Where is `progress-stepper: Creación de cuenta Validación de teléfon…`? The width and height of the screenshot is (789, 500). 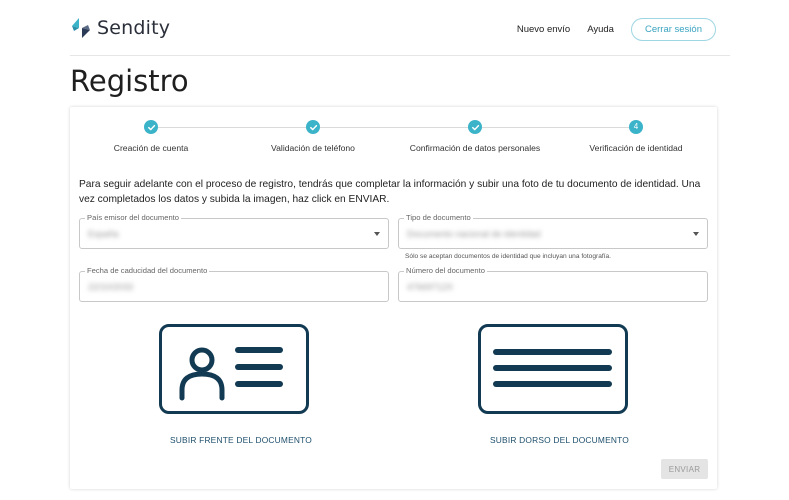
progress-stepper: Creación de cuenta Validación de teléfon… is located at coordinates (393, 139).